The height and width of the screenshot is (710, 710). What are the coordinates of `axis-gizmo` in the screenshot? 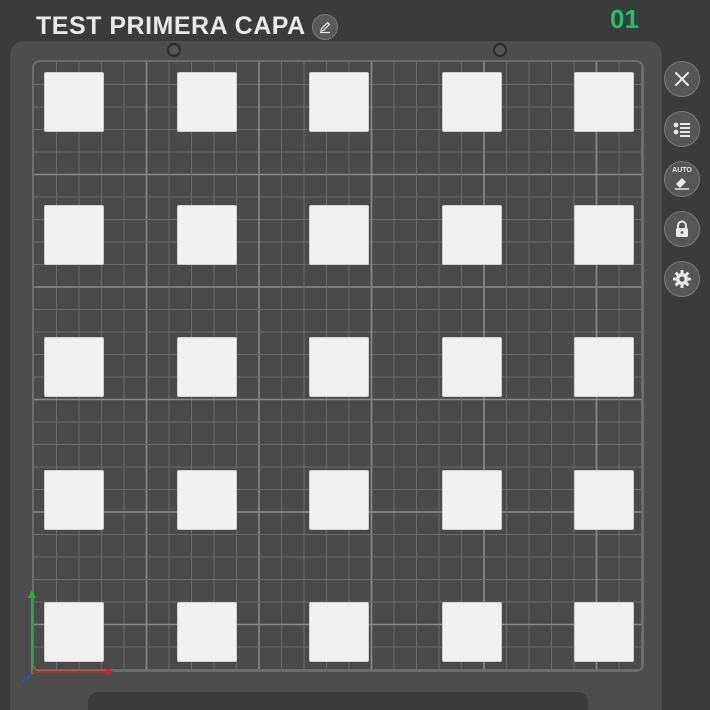 It's located at (67, 636).